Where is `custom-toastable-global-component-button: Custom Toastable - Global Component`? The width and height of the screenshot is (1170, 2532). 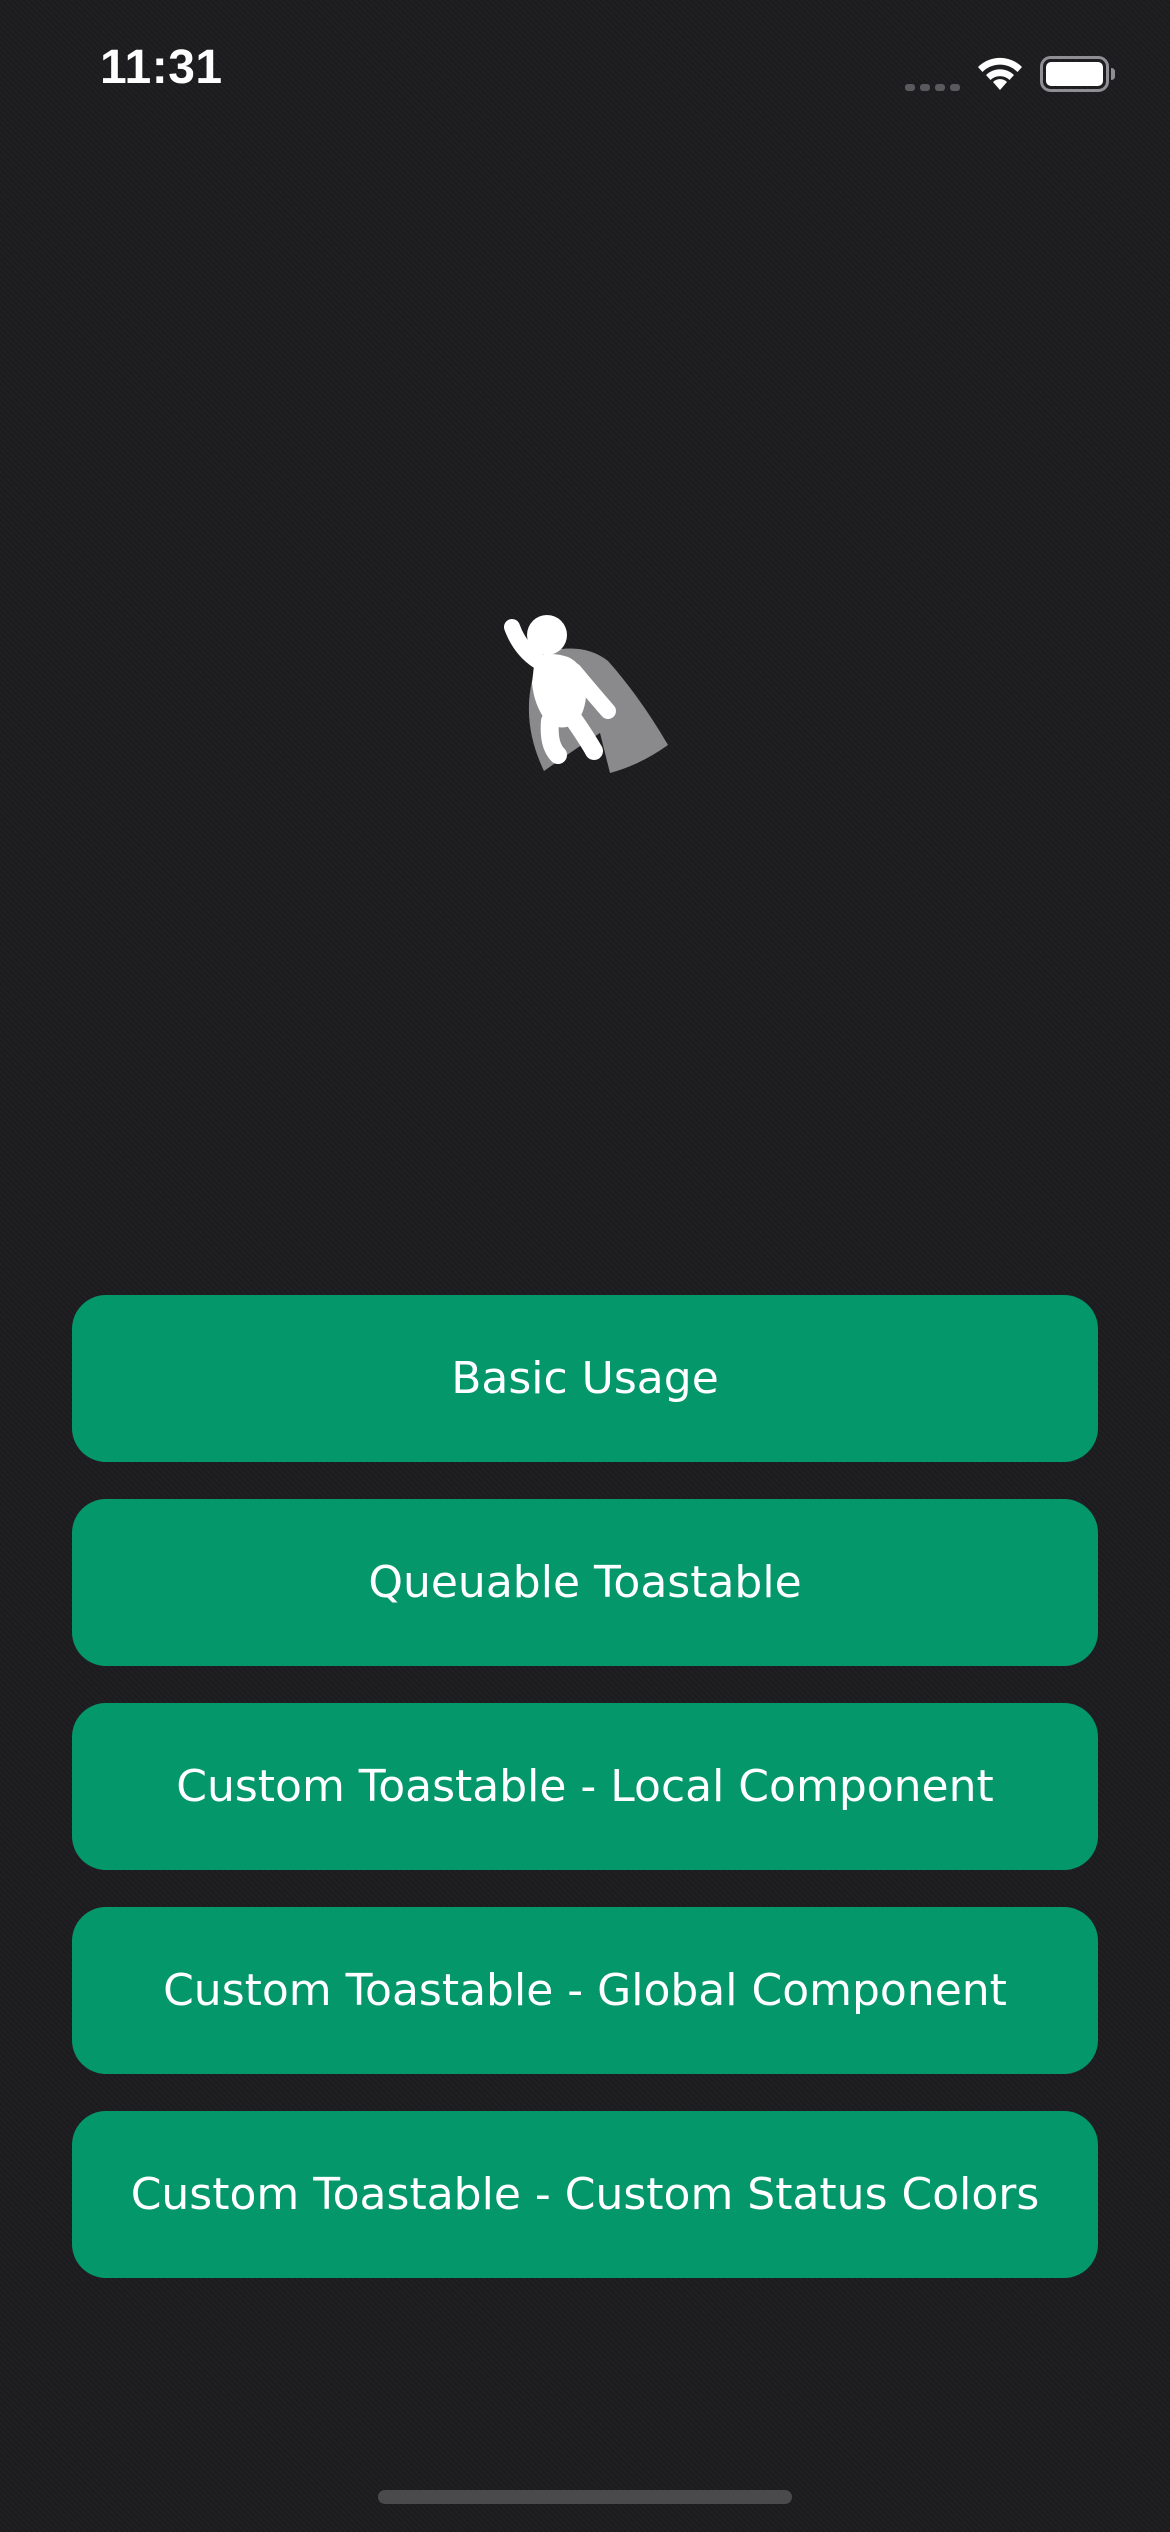
custom-toastable-global-component-button: Custom Toastable - Global Component is located at coordinates (585, 1990).